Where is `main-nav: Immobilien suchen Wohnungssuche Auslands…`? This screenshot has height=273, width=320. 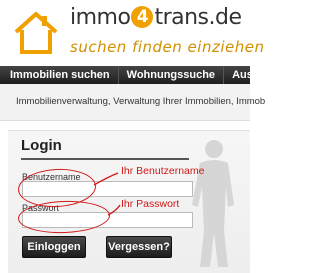 main-nav: Immobilien suchen Wohnungssuche Auslands… is located at coordinates (125, 75).